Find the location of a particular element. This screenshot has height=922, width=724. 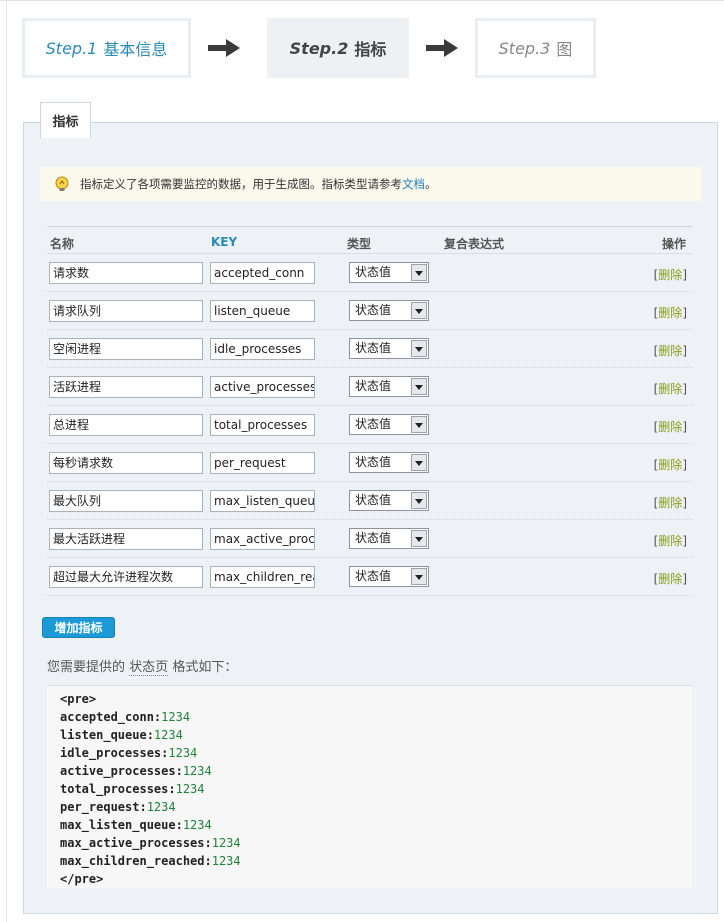

format-label: 您需要提供的 状态页 格式如下： is located at coordinates (142, 666).